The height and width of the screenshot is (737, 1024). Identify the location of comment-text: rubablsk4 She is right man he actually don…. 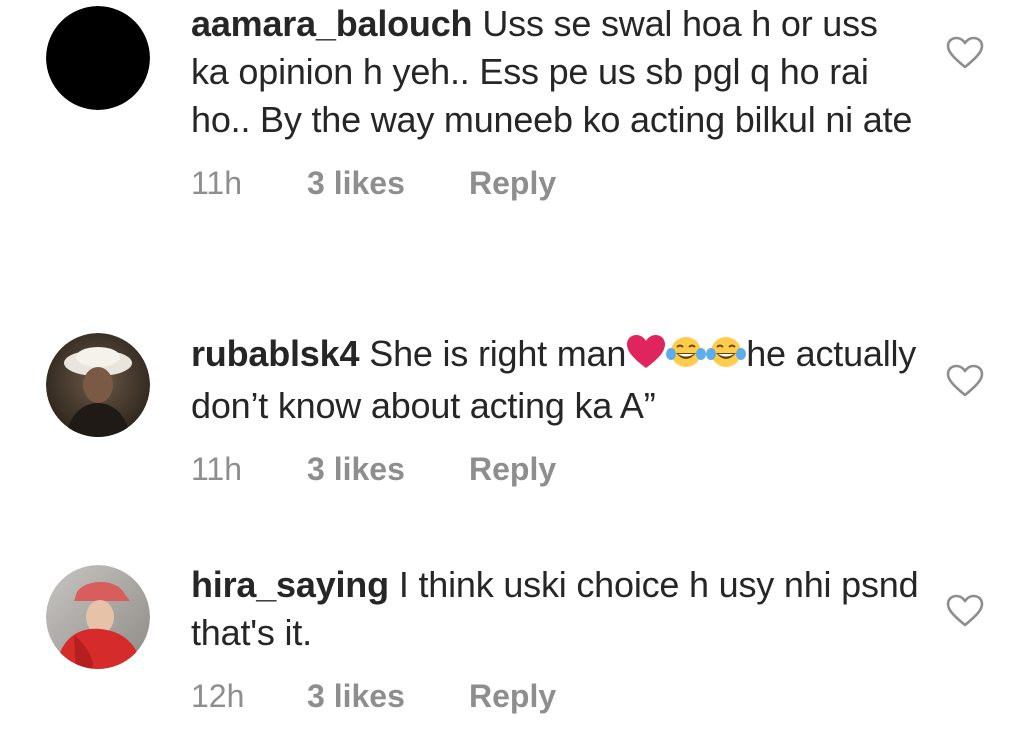
(556, 380).